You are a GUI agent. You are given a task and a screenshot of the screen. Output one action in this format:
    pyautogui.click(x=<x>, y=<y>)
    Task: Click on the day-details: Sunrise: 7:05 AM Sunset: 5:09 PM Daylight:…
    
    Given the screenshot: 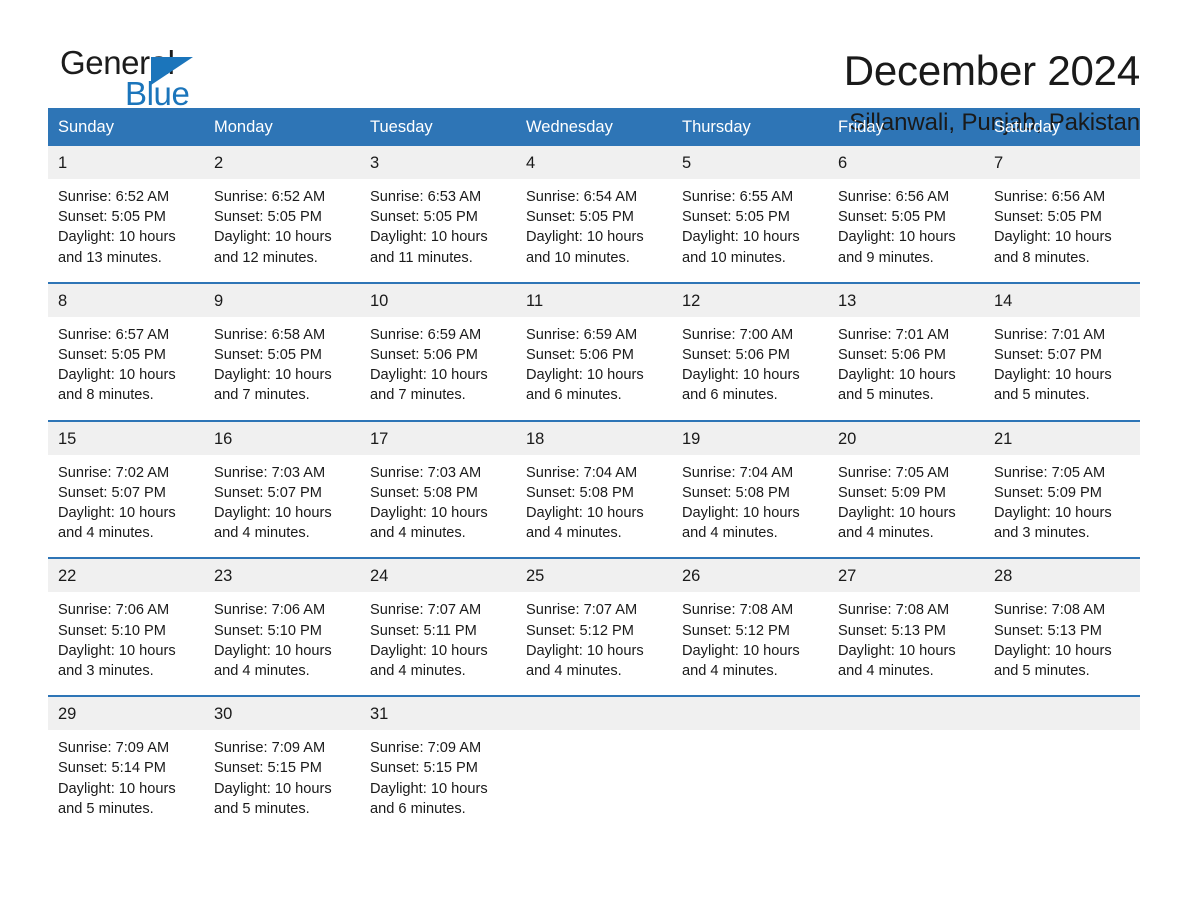 What is the action you would take?
    pyautogui.click(x=906, y=506)
    